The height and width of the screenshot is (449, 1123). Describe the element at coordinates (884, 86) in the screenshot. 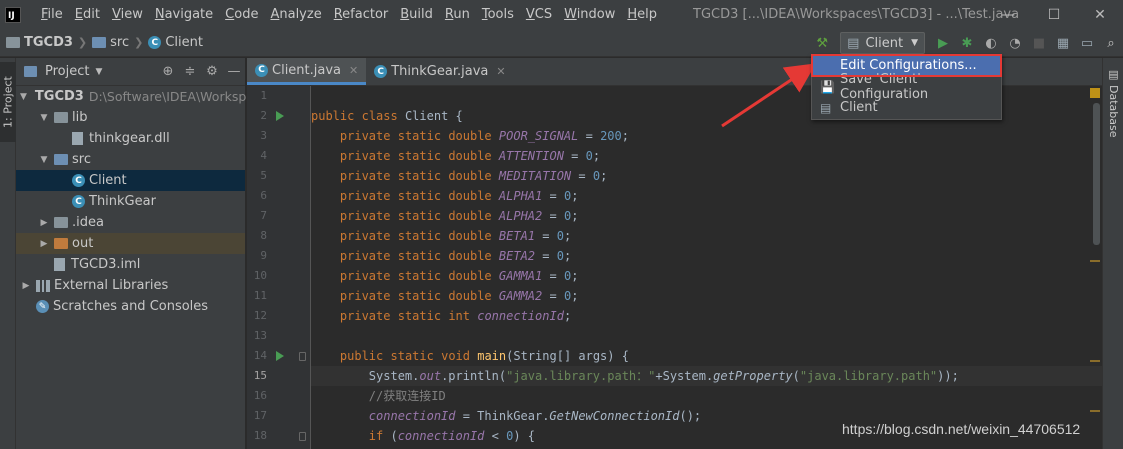

I see `menu-item-label: Save 'Client' Configuration` at that location.